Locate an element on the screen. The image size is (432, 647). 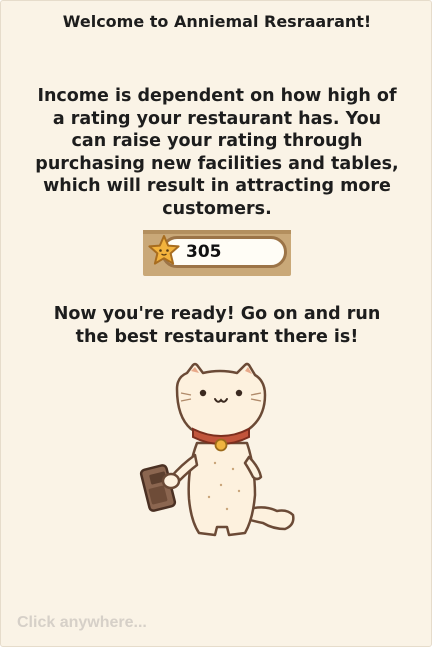
body-line: Income is dependent on how high of is located at coordinates (217, 96).